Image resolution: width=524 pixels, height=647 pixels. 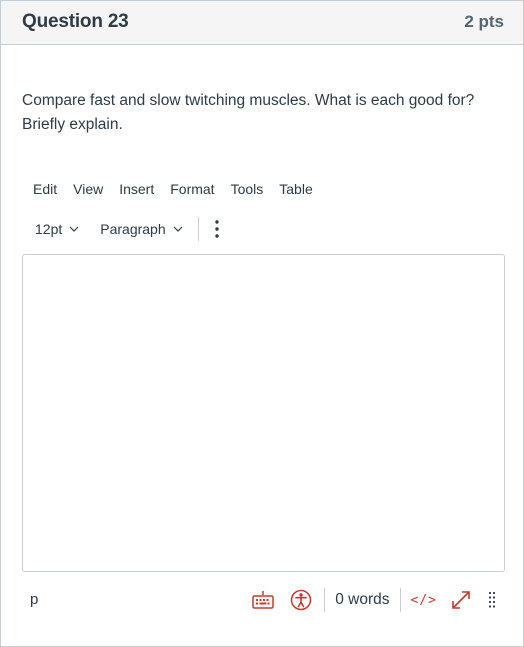 What do you see at coordinates (45, 190) in the screenshot?
I see `menu-edit: Edit` at bounding box center [45, 190].